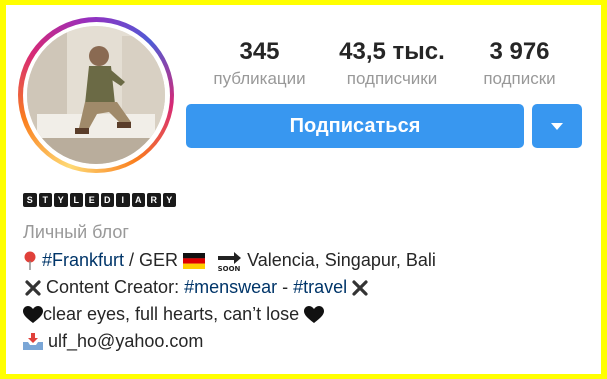 The height and width of the screenshot is (379, 607). I want to click on svg-text: SOON, so click(229, 268).